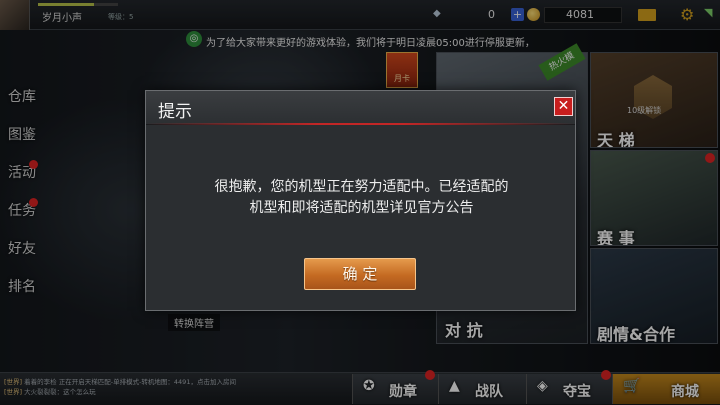 The image size is (720, 405). I want to click on dialog-header: 提示 ✕, so click(360, 108).